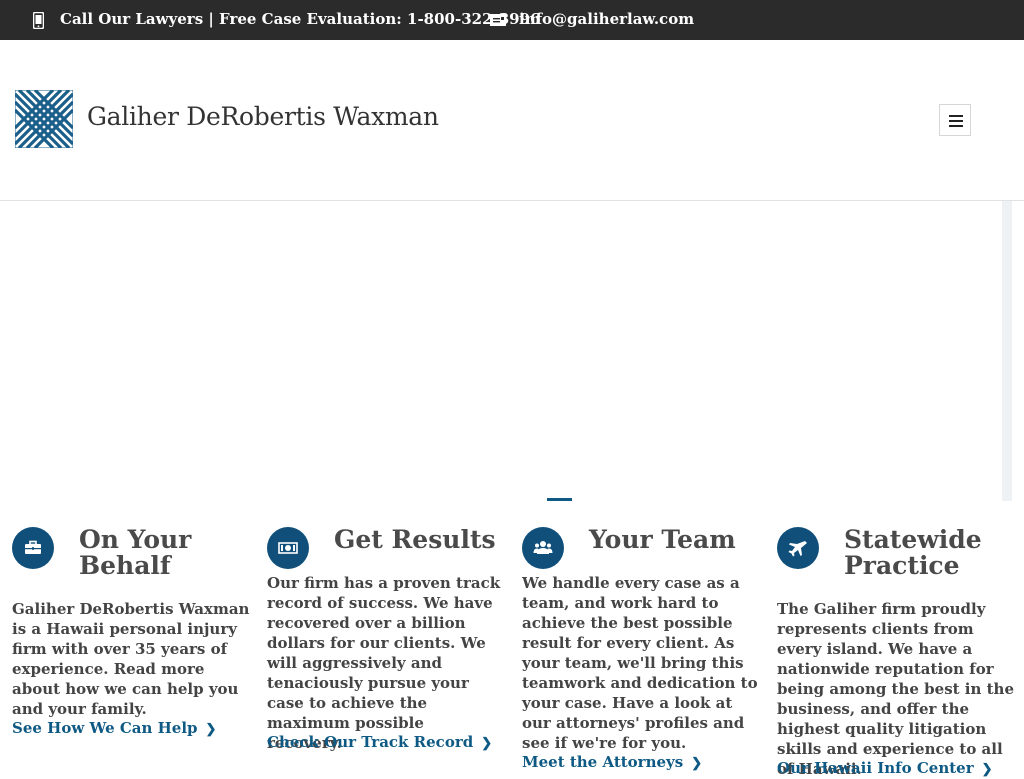  What do you see at coordinates (263, 116) in the screenshot?
I see `brand-name: Galiher DeRobertis Waxman` at bounding box center [263, 116].